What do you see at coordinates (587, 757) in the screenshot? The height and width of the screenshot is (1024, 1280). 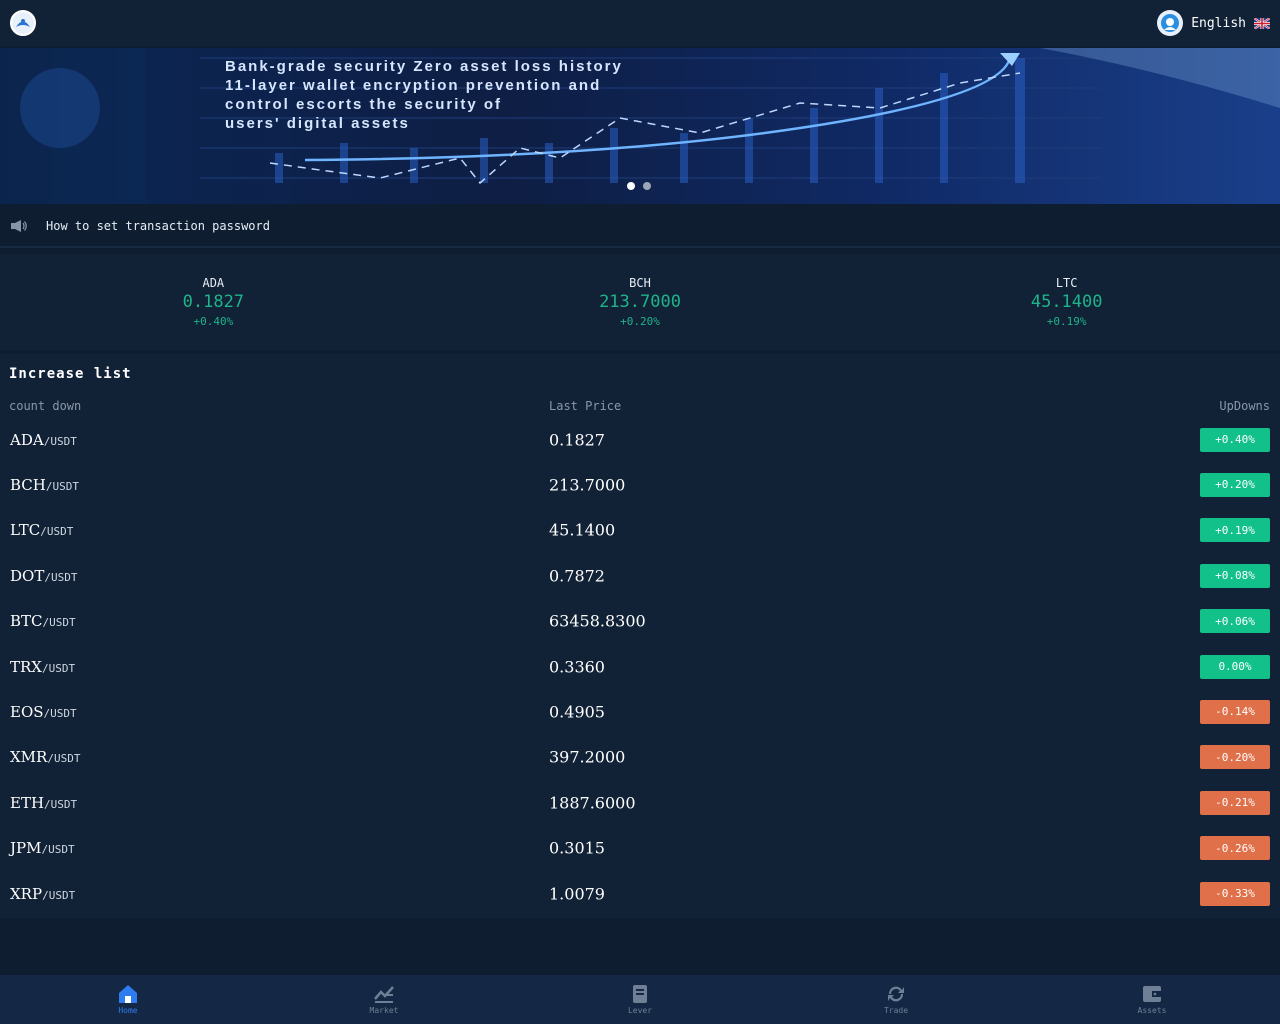 I see `row-last-price: 397.2000` at bounding box center [587, 757].